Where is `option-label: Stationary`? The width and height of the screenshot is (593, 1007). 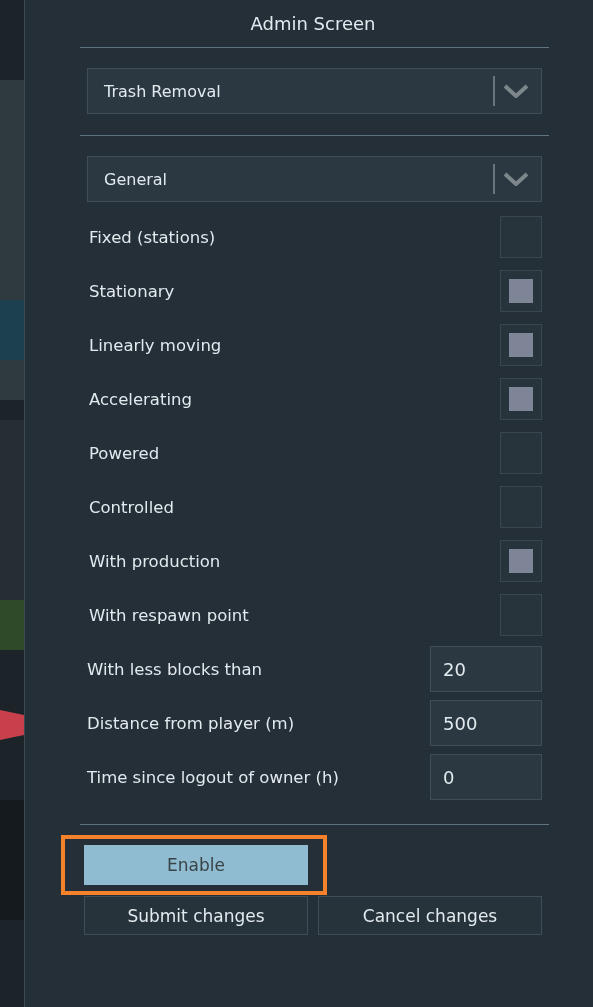 option-label: Stationary is located at coordinates (132, 291).